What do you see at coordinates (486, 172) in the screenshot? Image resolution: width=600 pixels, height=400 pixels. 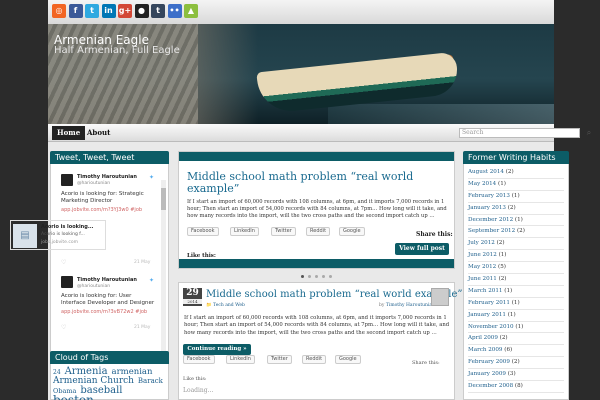 I see `archive-link: August 2014` at bounding box center [486, 172].